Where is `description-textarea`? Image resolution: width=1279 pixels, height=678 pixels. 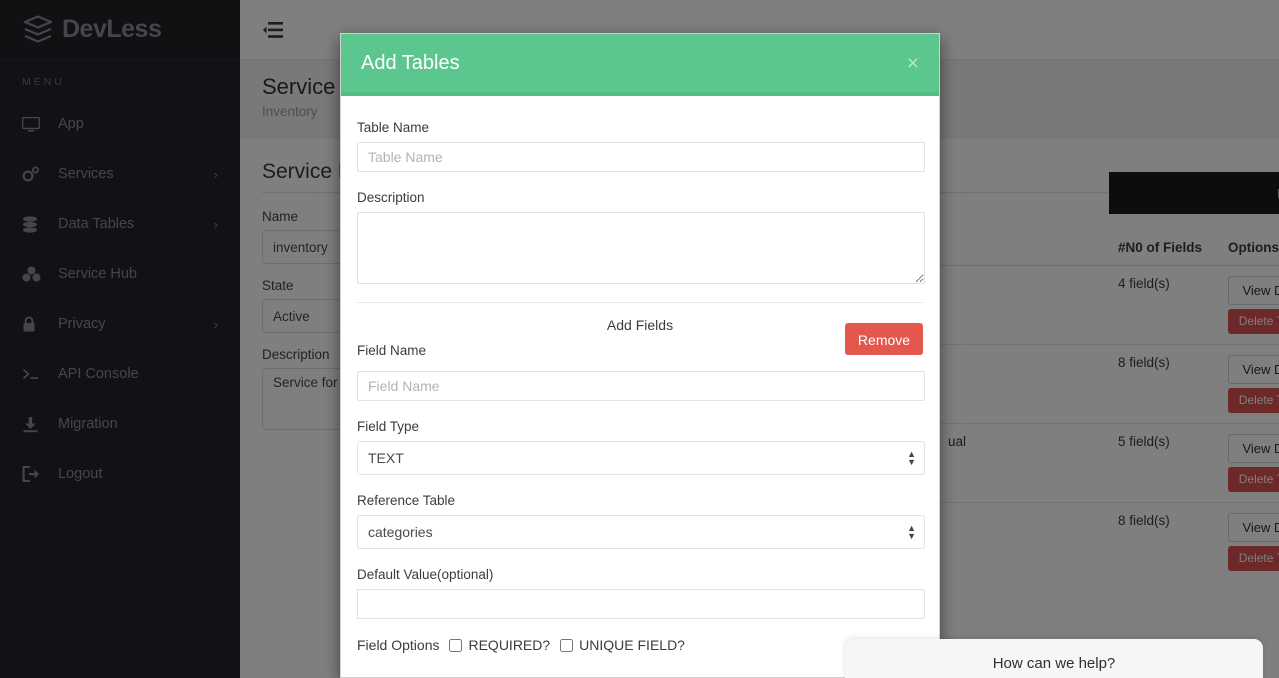
description-textarea is located at coordinates (641, 248).